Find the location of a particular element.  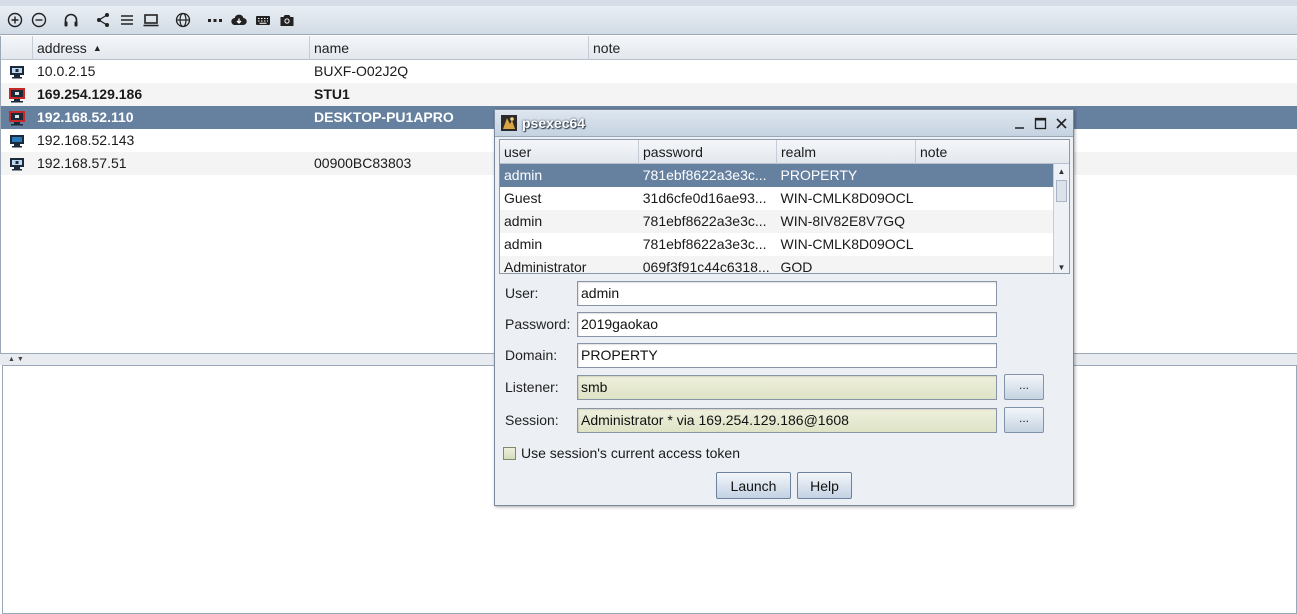

dialog-titlebar: psexec64 is located at coordinates (784, 123).